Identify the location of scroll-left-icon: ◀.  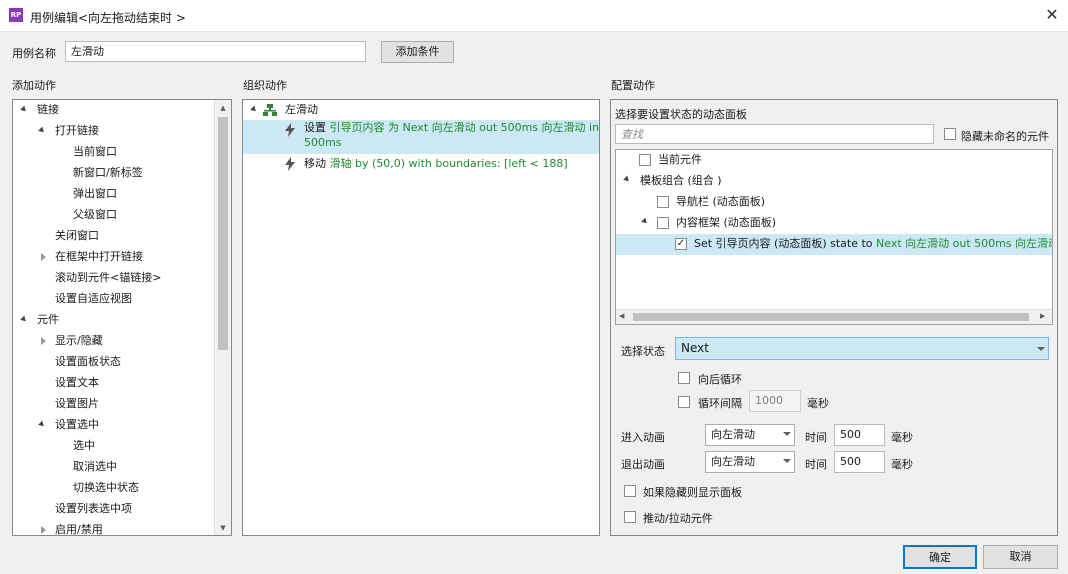
(621, 316).